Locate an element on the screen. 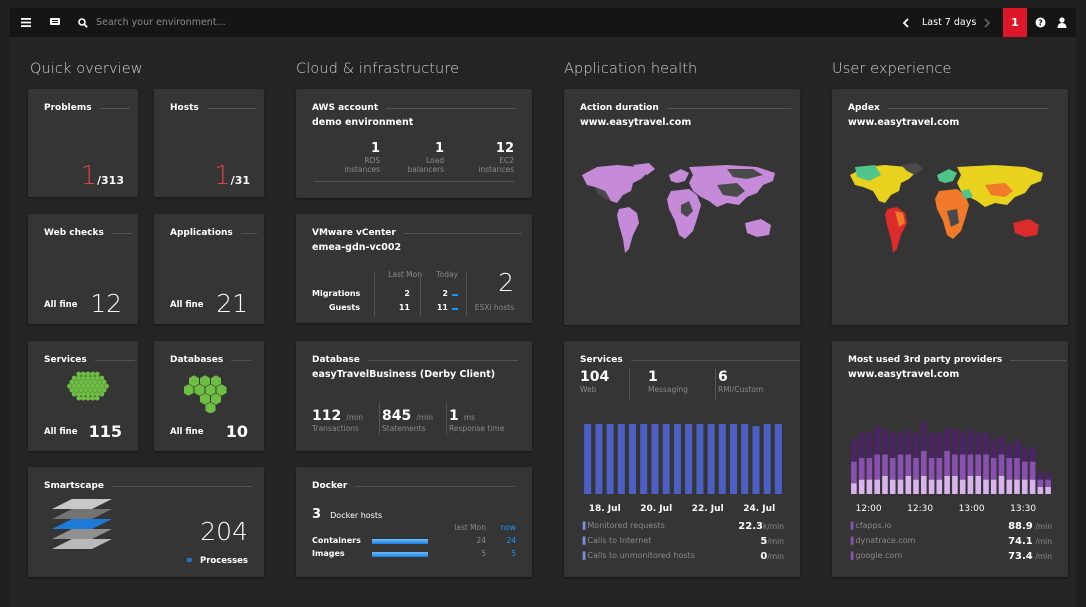 The height and width of the screenshot is (607, 1086). tile-title: Apdex is located at coordinates (864, 108).